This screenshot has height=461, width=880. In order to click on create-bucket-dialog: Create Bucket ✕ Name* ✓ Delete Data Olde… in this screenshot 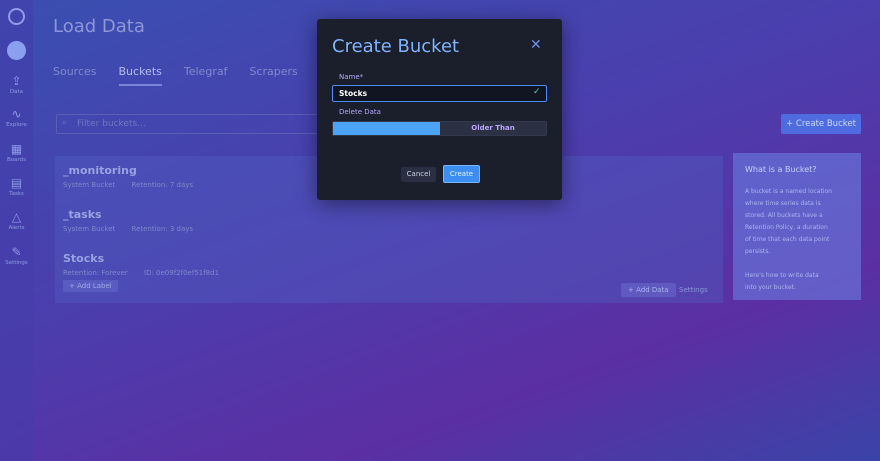, I will do `click(439, 109)`.